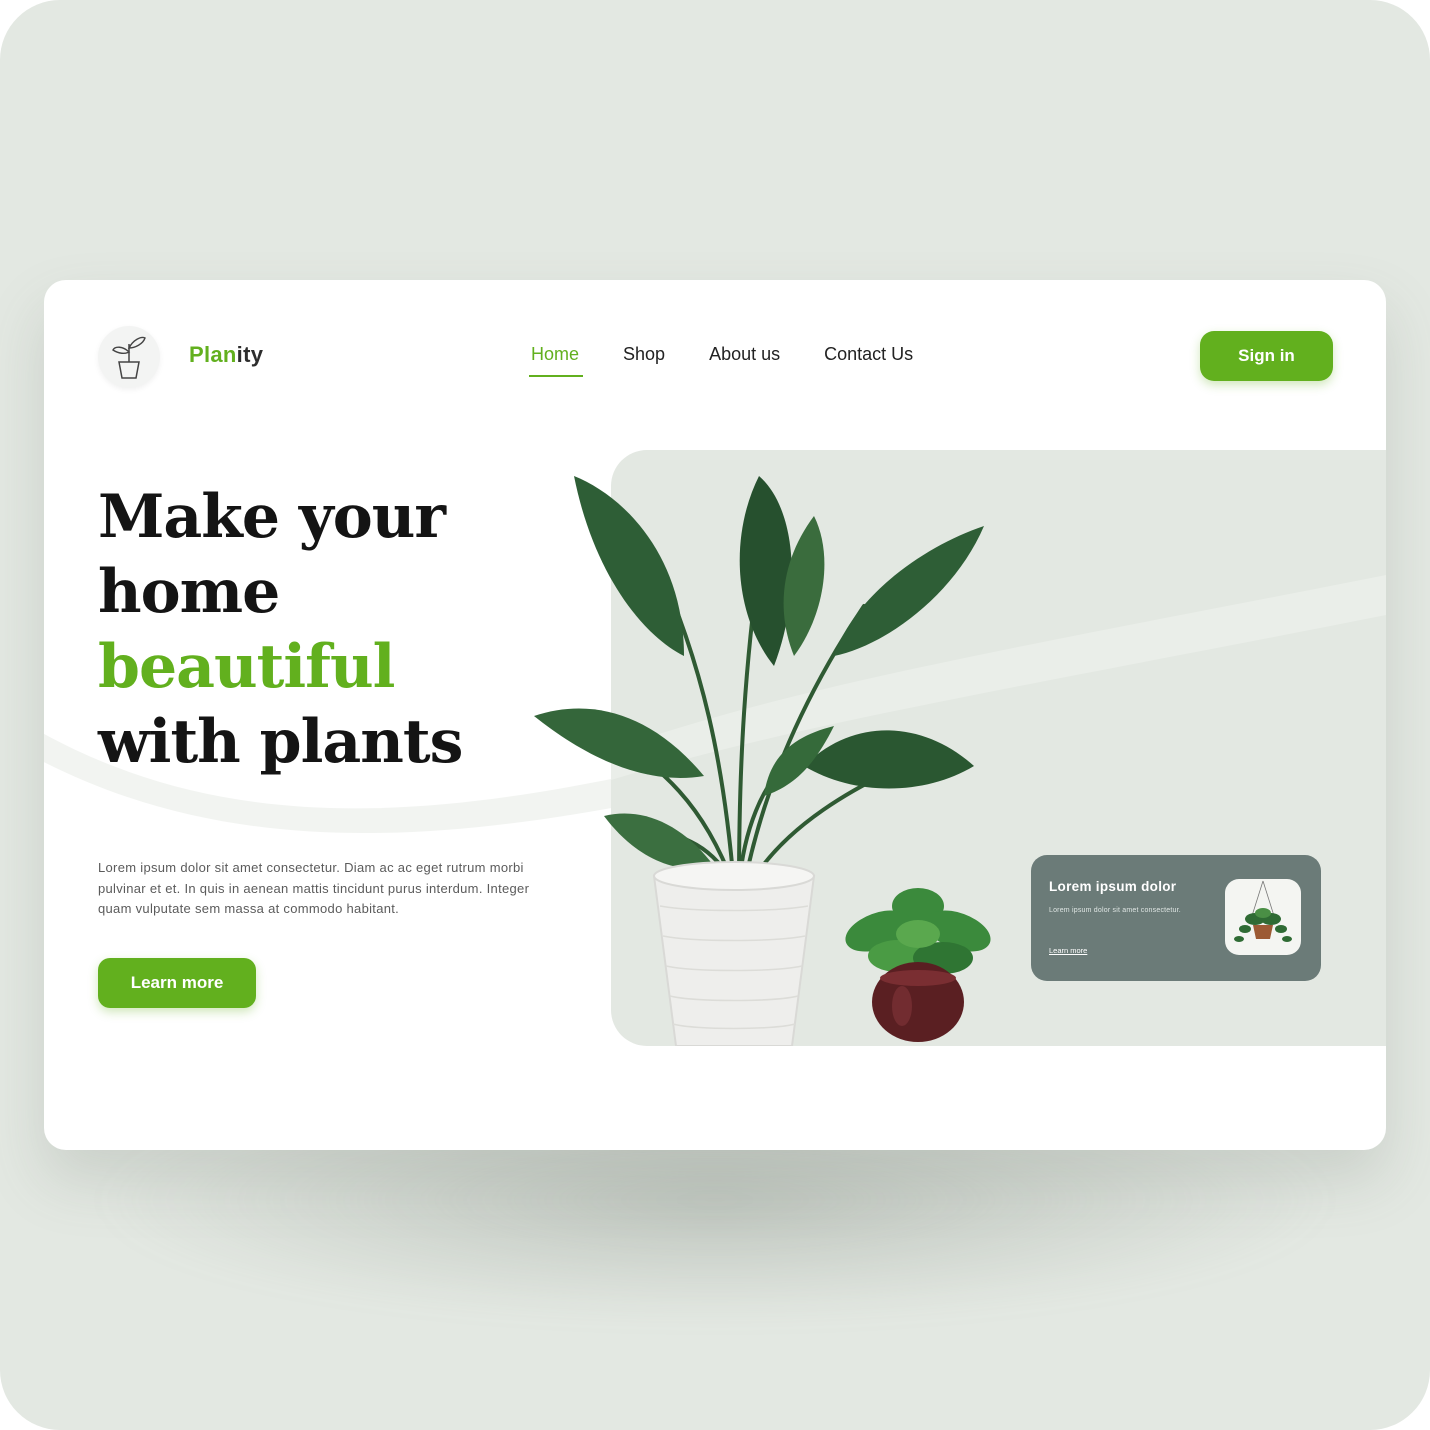 This screenshot has height=1430, width=1430. What do you see at coordinates (213, 354) in the screenshot?
I see `brand-name-accent: Plan` at bounding box center [213, 354].